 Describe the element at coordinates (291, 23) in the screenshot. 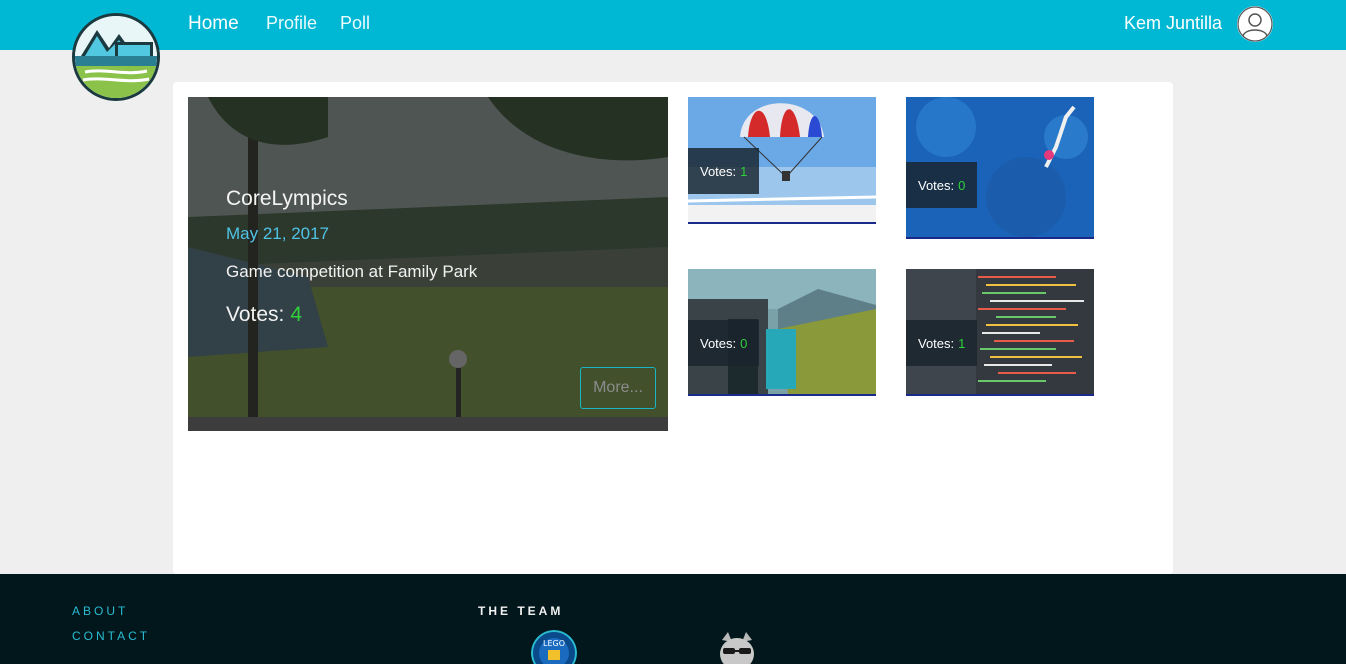

I see `nav-profile-link: Profile` at that location.